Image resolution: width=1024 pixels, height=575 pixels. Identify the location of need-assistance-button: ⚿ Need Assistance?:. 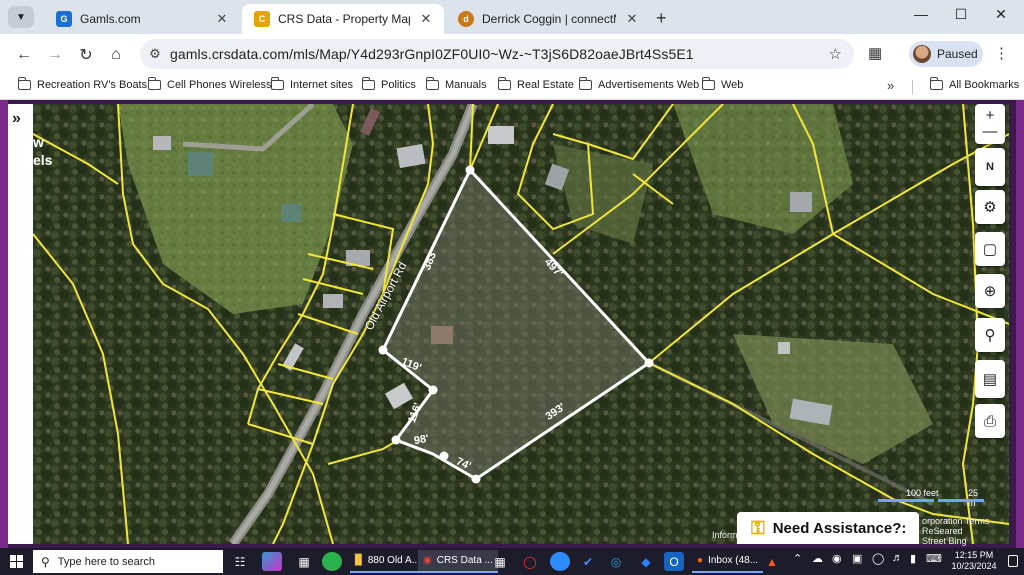
(828, 528).